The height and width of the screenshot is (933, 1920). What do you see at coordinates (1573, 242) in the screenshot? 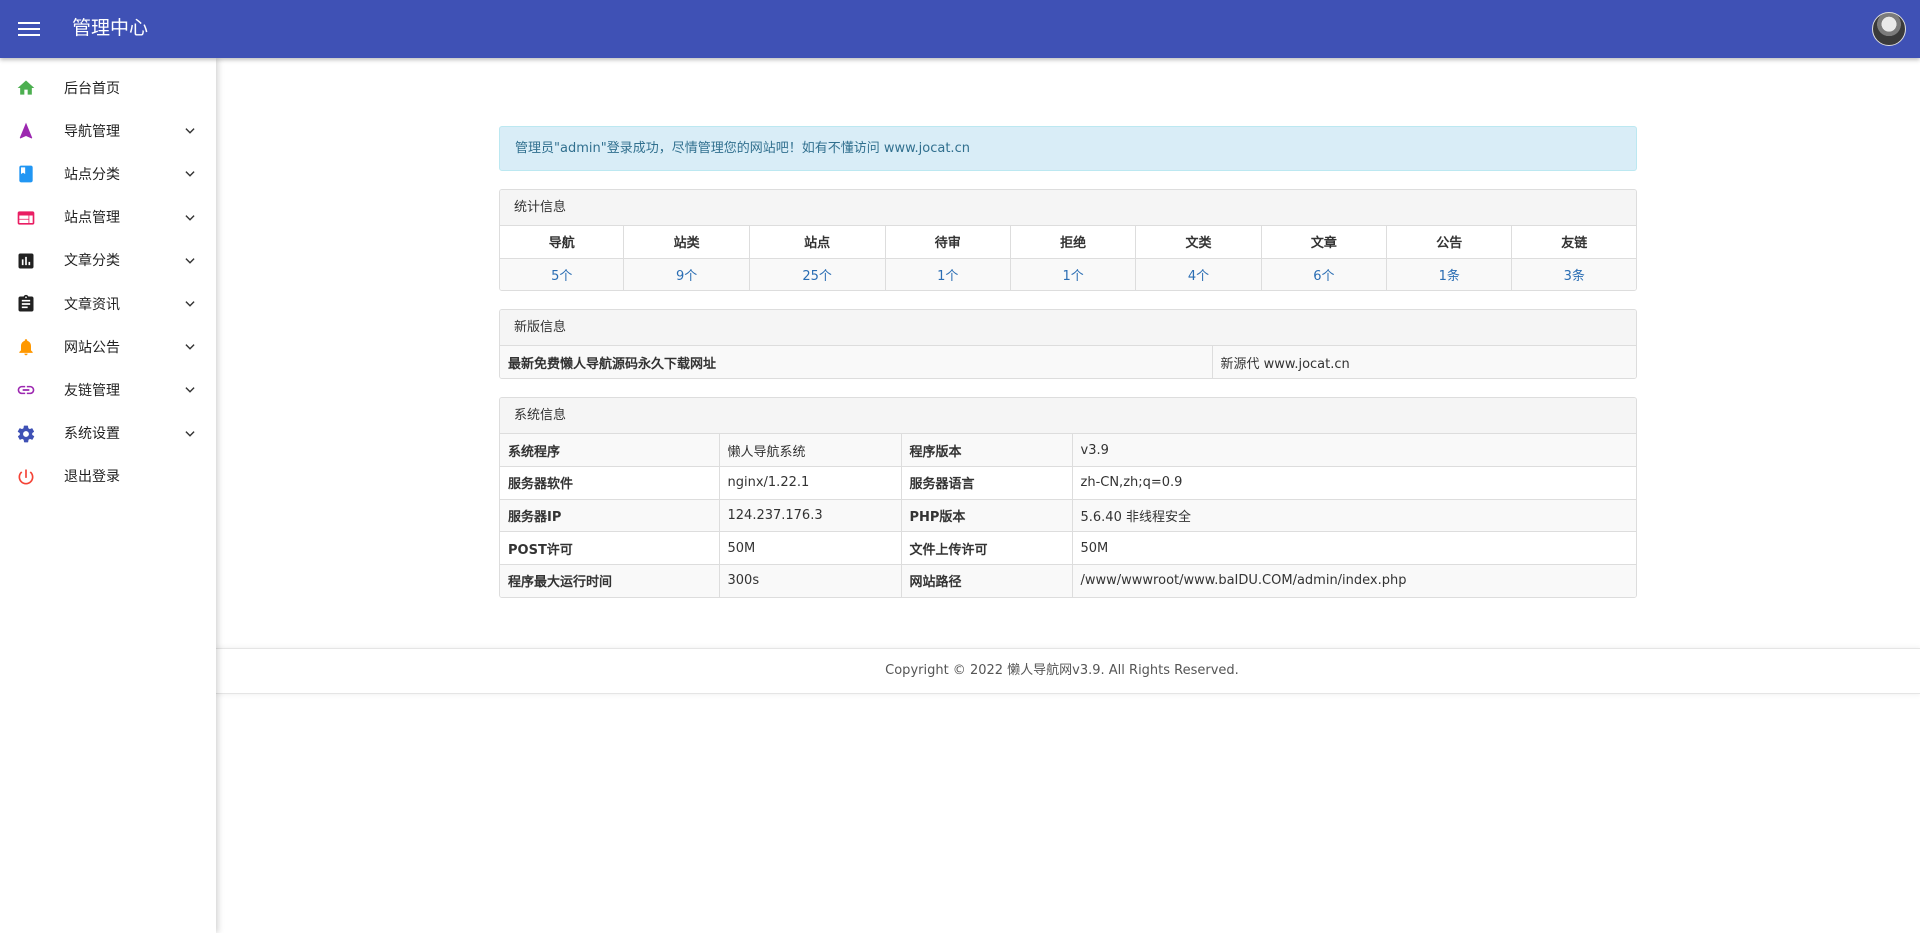
I see `stats-header-links: 友链` at bounding box center [1573, 242].